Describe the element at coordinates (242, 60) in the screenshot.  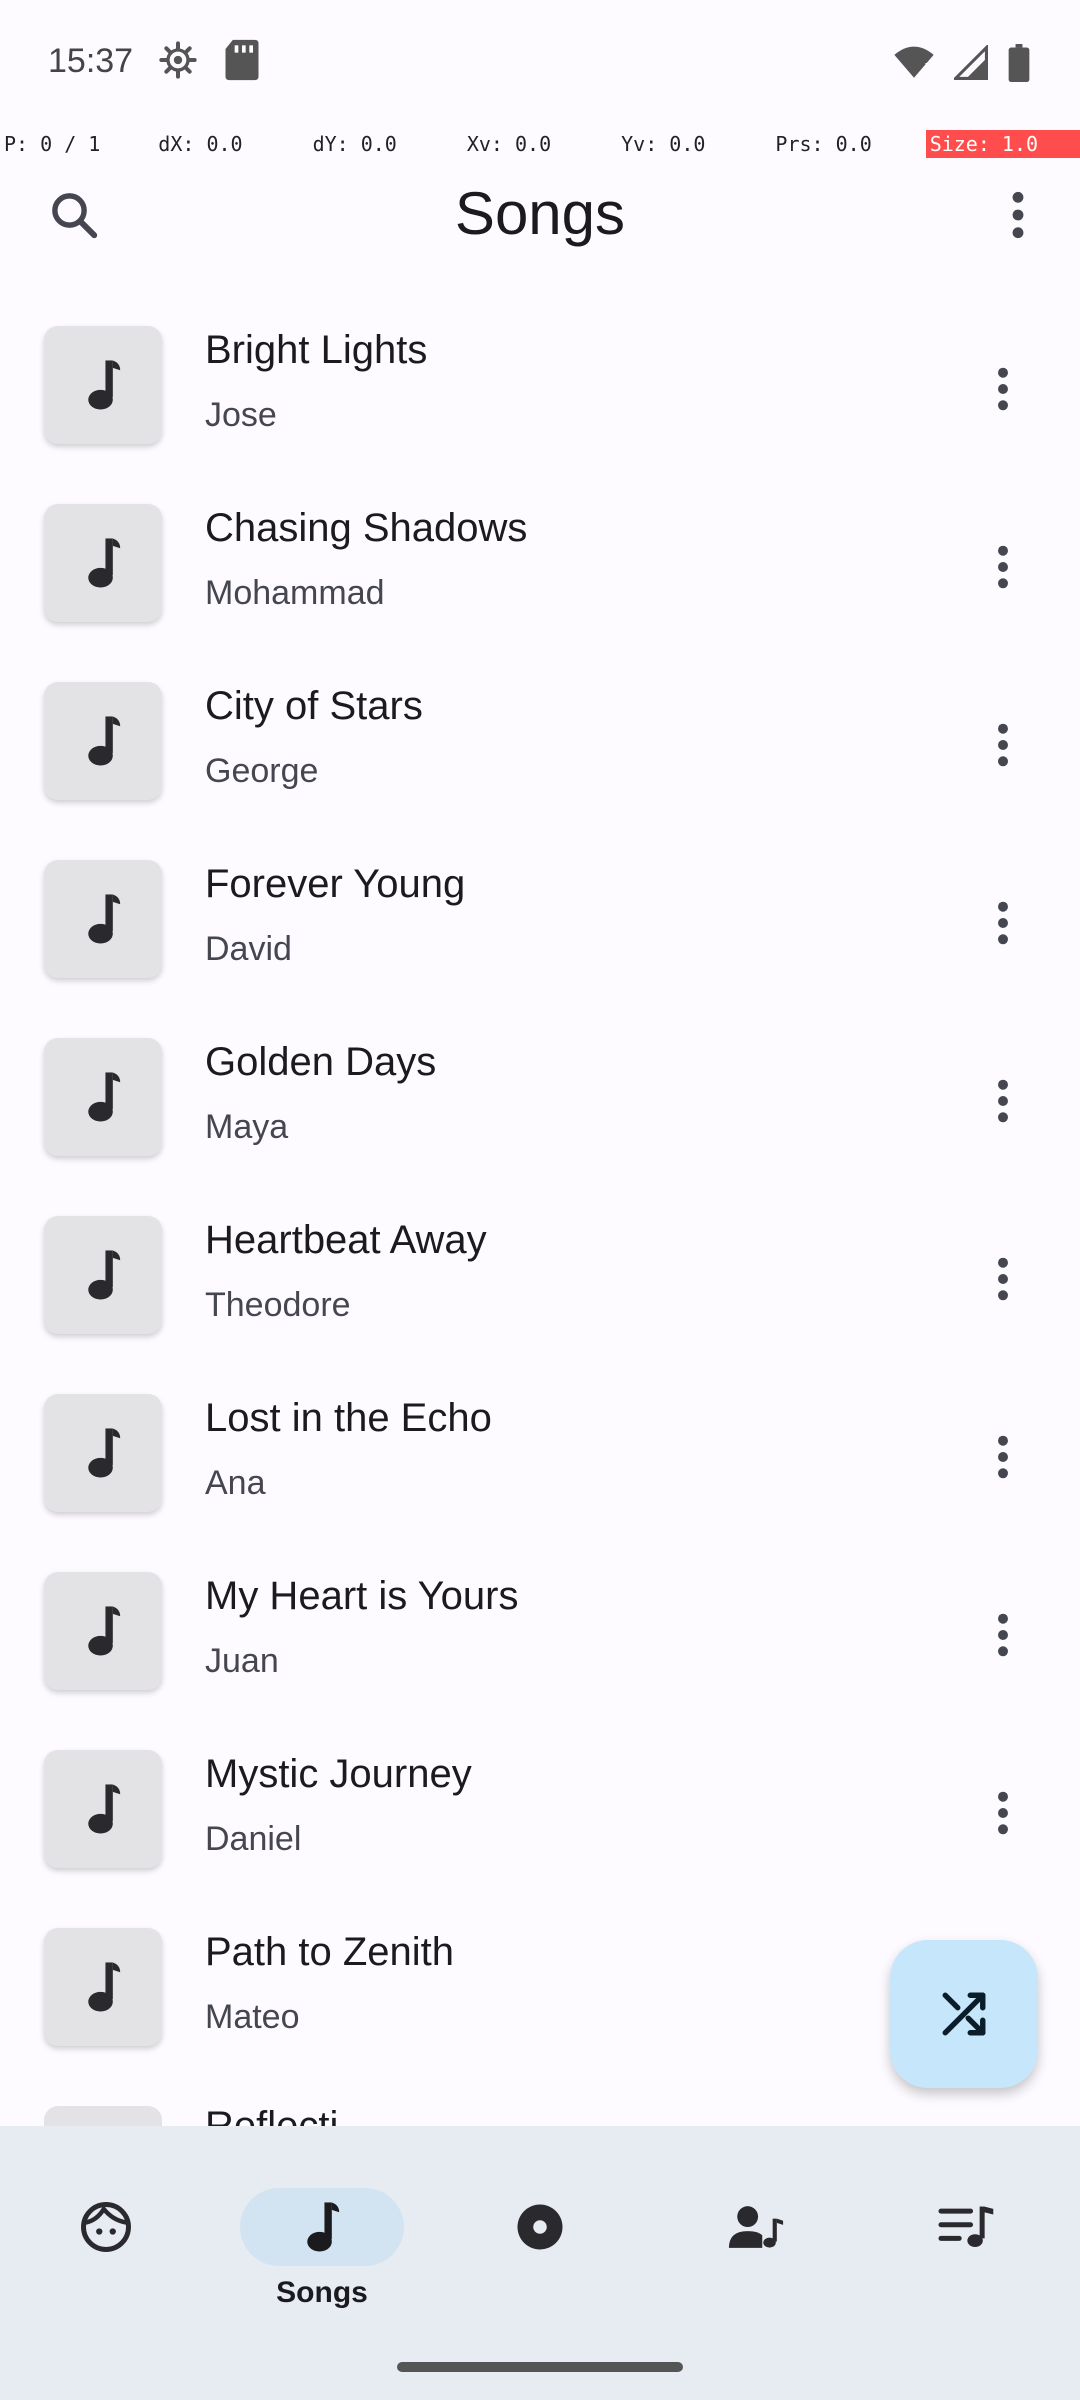
I see `sd-card-icon` at that location.